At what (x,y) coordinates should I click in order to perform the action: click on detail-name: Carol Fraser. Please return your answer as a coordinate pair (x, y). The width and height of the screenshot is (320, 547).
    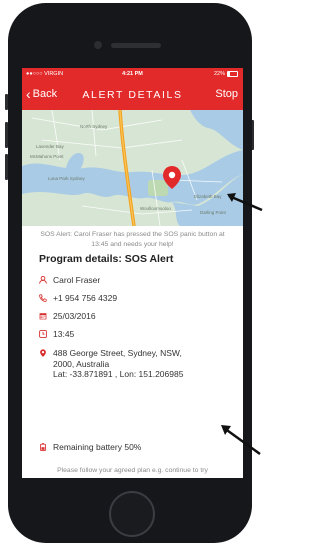
    Looking at the image, I should click on (77, 280).